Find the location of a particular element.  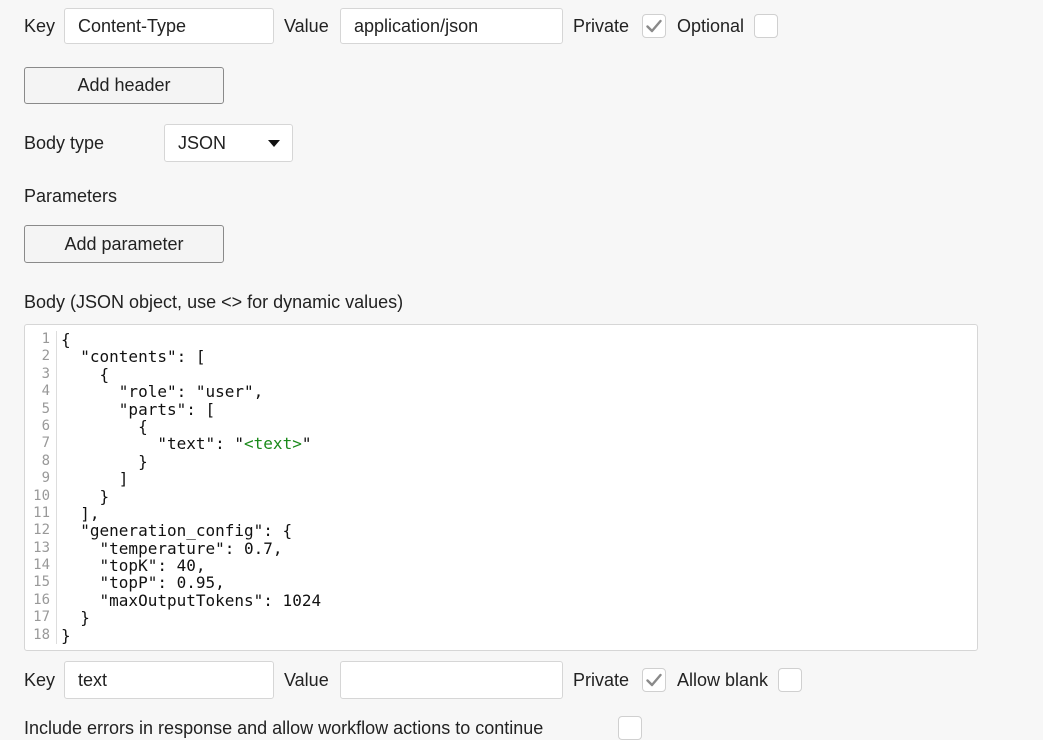

header-optional-label: Optional is located at coordinates (711, 26).